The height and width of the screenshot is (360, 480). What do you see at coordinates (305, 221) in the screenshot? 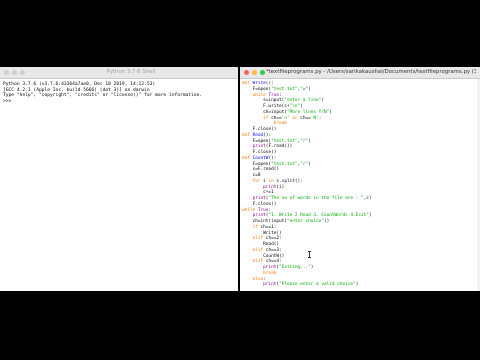
I see `code-token: "enter choice"` at bounding box center [305, 221].